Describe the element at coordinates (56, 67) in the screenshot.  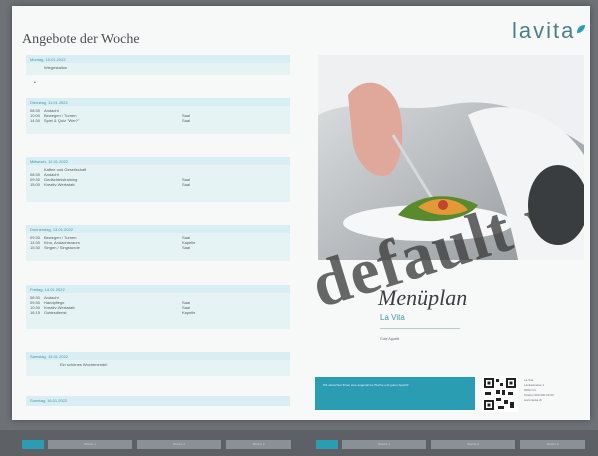
I see `table-row: Wiegestation` at that location.